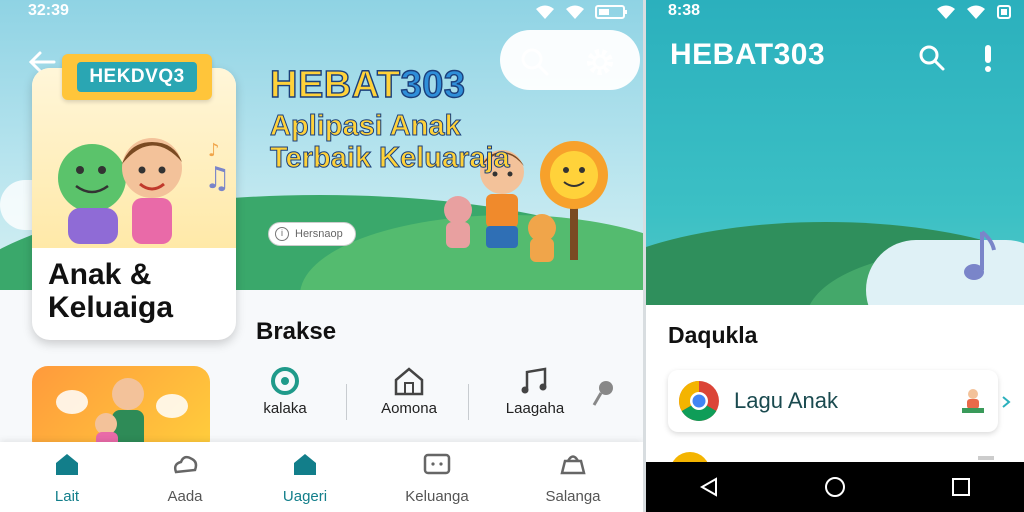  I want to click on tv-icon, so click(437, 464).